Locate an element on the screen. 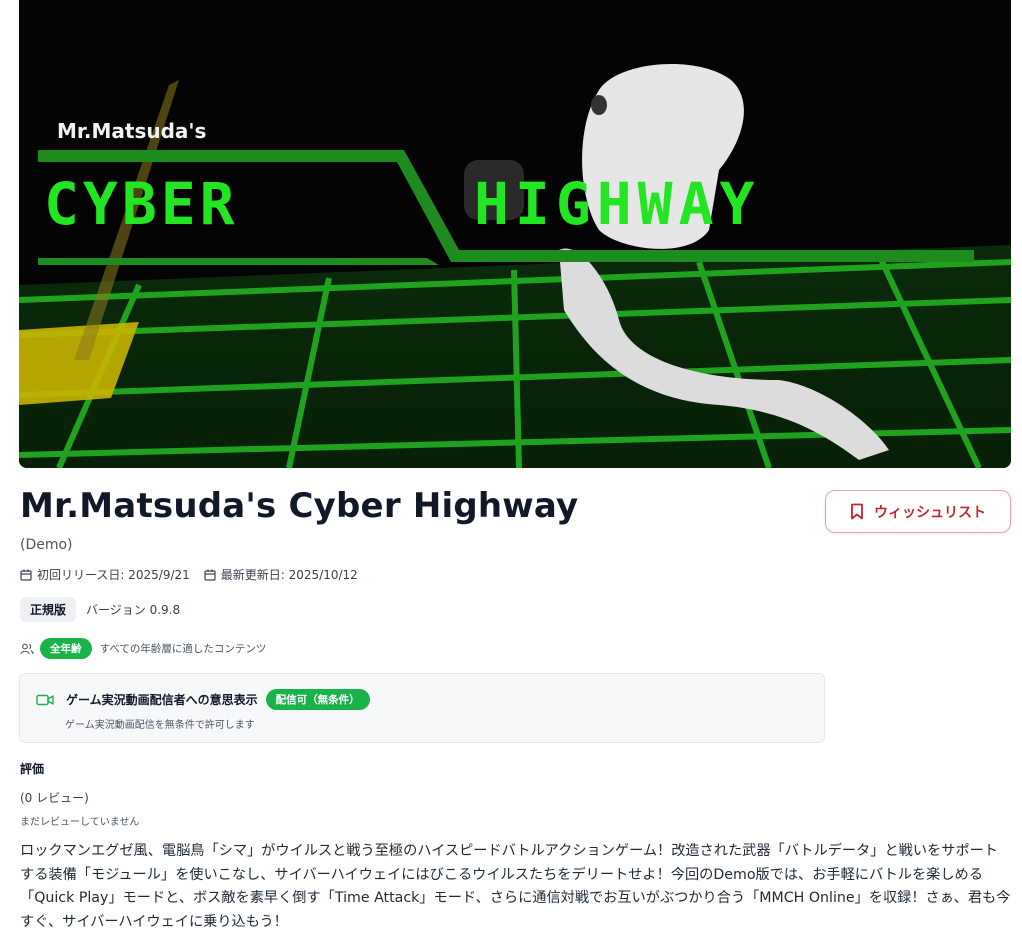 This screenshot has height=943, width=1022. logo-cyber: CYBER is located at coordinates (141, 204).